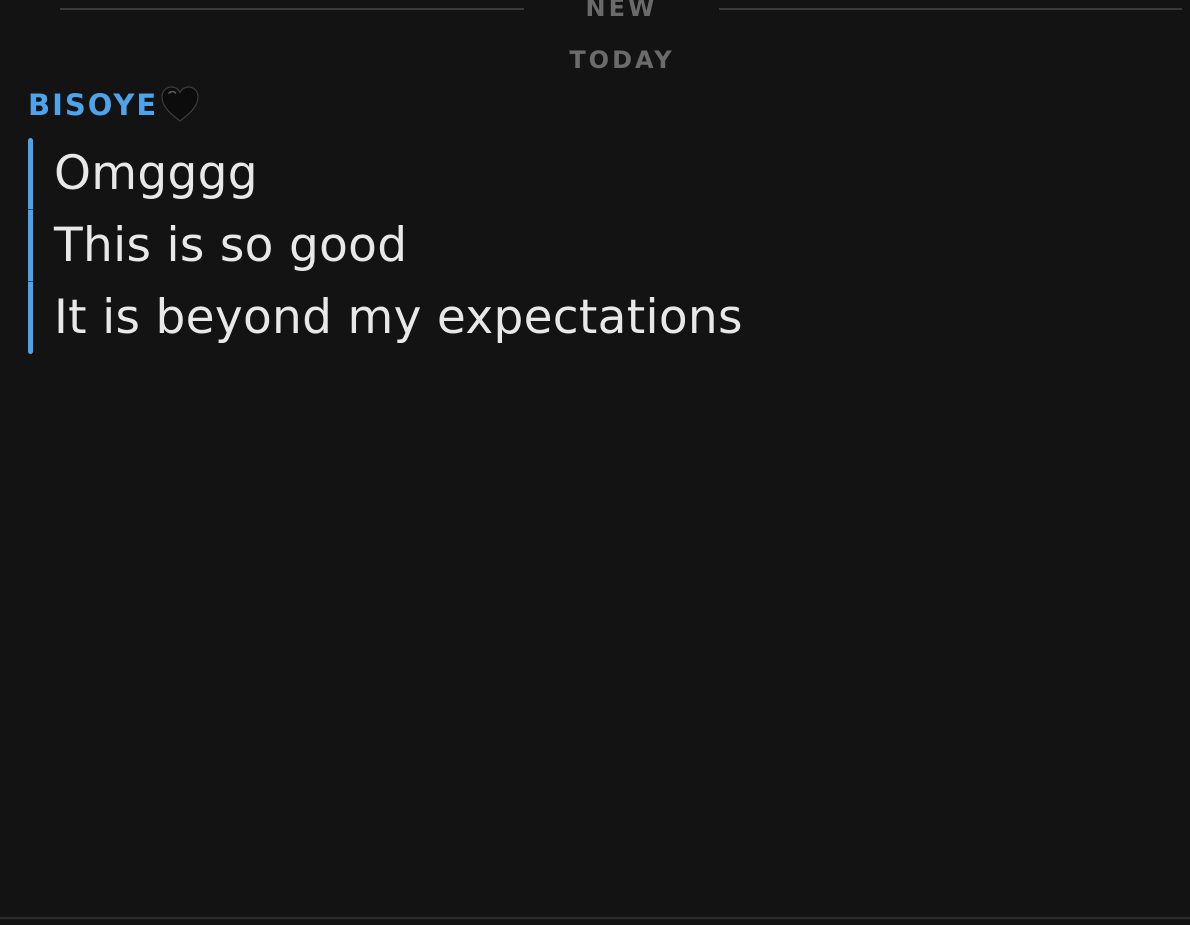 The width and height of the screenshot is (1190, 925). I want to click on composer-top-border, so click(595, 918).